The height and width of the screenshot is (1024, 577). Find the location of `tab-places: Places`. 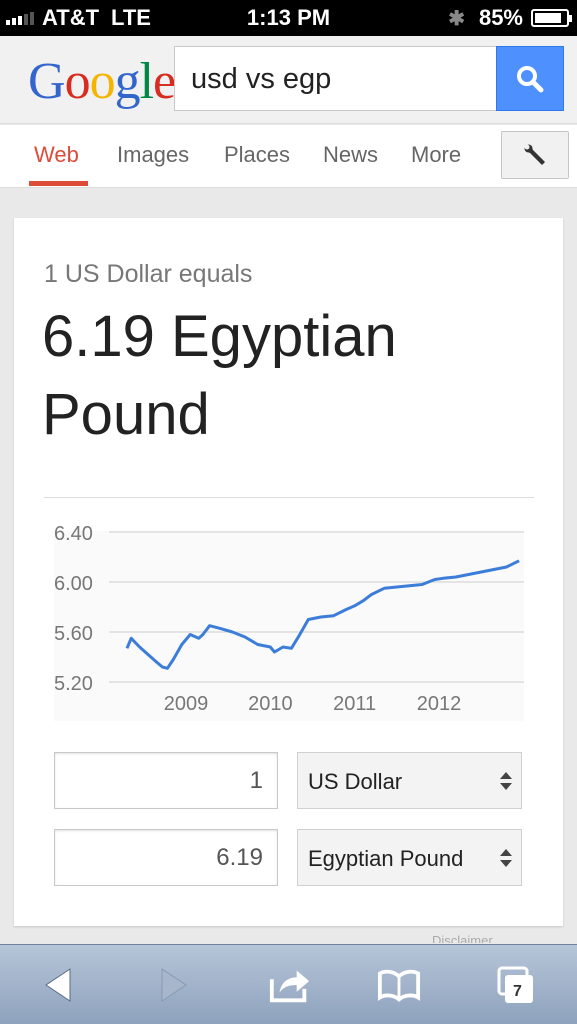

tab-places: Places is located at coordinates (257, 155).